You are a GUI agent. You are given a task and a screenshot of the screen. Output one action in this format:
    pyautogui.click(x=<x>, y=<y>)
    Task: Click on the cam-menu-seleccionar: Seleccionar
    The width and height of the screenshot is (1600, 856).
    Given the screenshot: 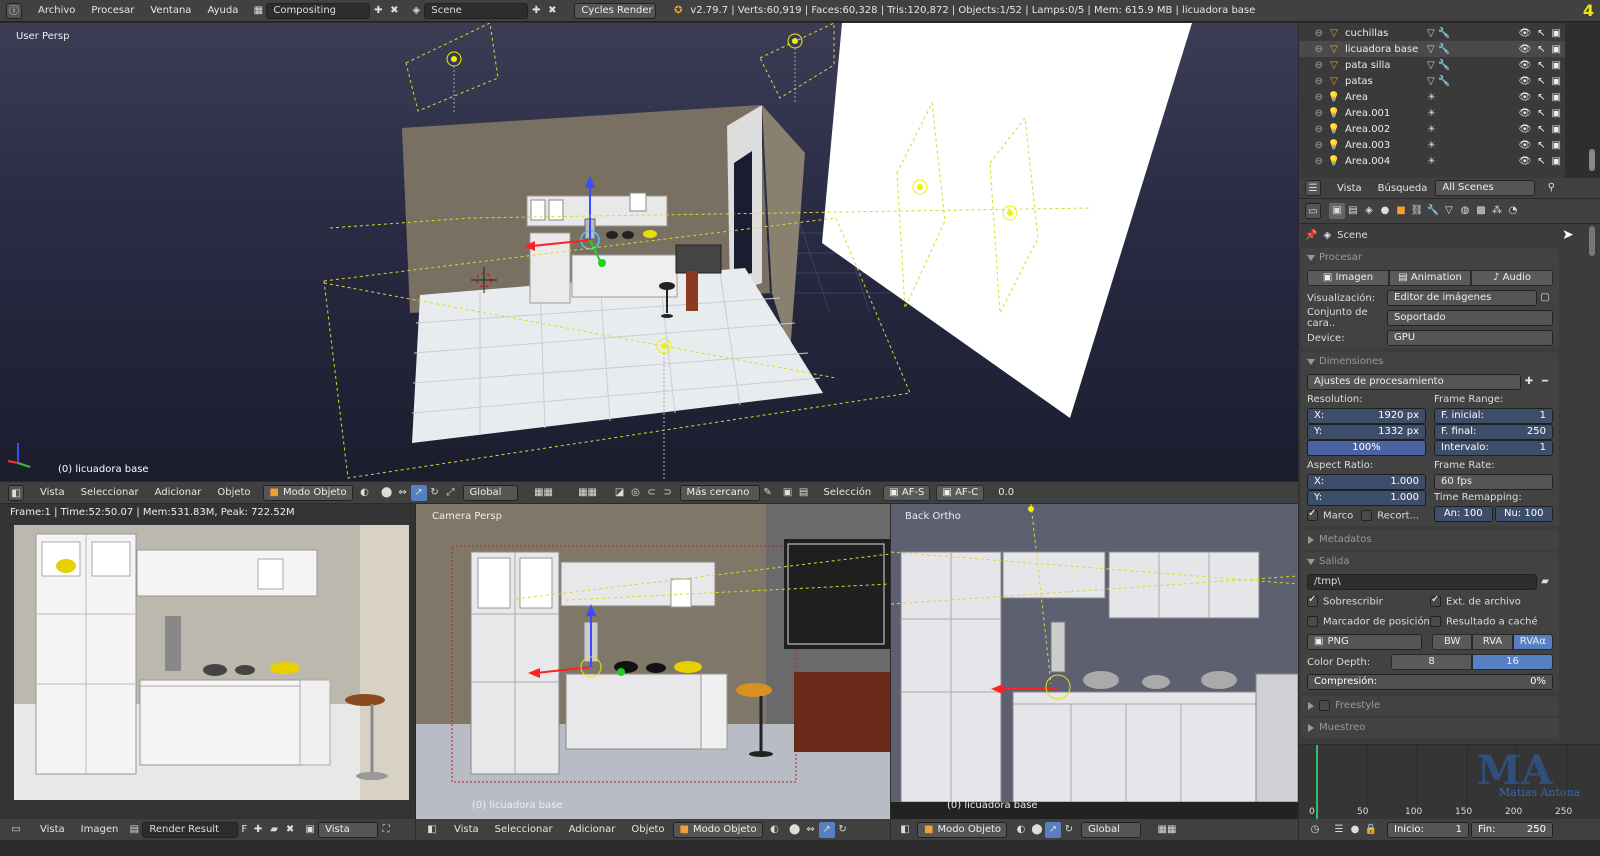 What is the action you would take?
    pyautogui.click(x=524, y=829)
    